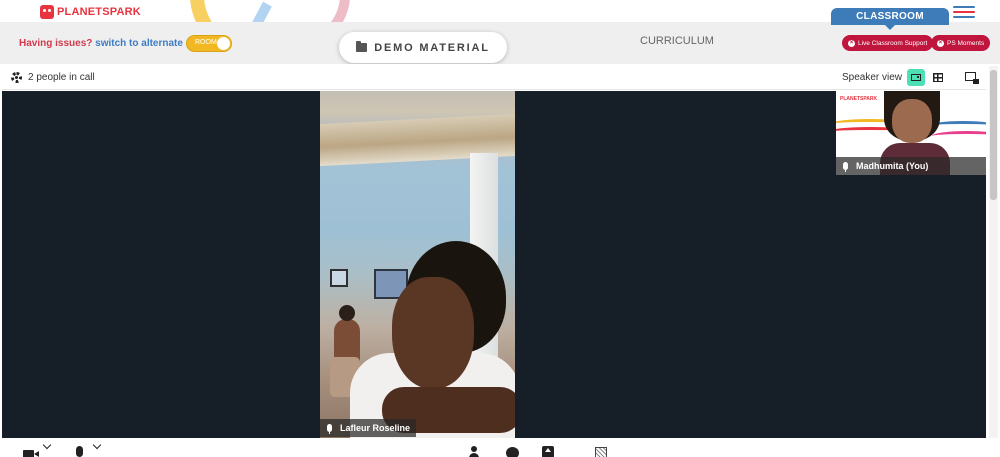 The width and height of the screenshot is (1000, 457). What do you see at coordinates (362, 46) in the screenshot?
I see `folder-icon` at bounding box center [362, 46].